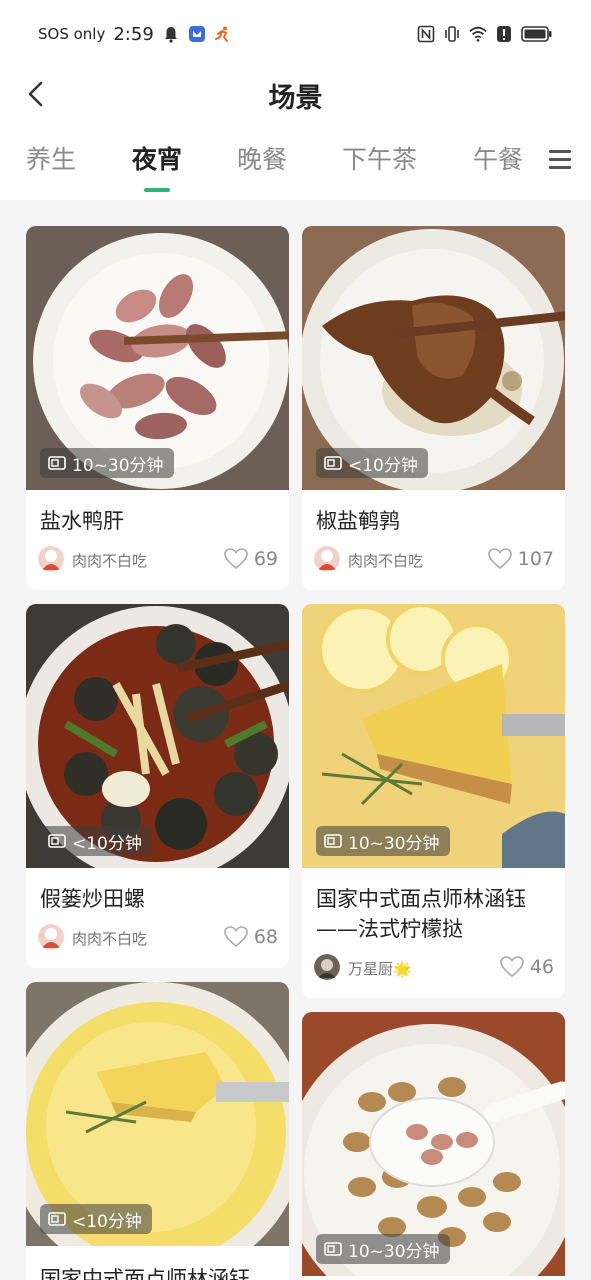 This screenshot has height=1280, width=591. Describe the element at coordinates (265, 937) in the screenshot. I see `like-count: 68` at that location.